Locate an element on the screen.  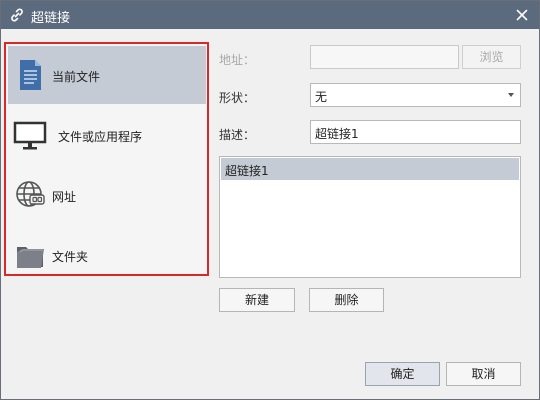
new-button: 新建 is located at coordinates (257, 300).